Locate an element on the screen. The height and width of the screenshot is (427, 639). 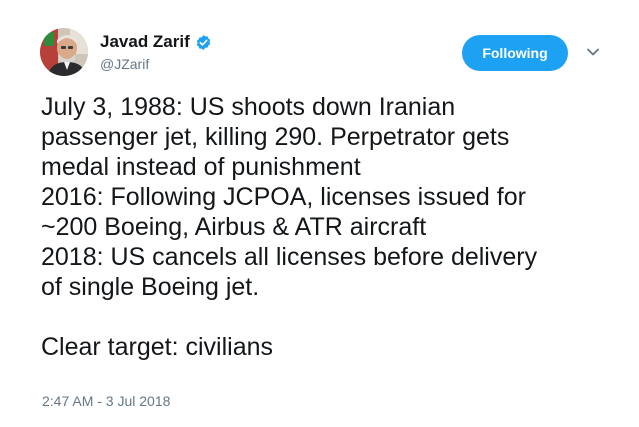
avatar is located at coordinates (64, 52).